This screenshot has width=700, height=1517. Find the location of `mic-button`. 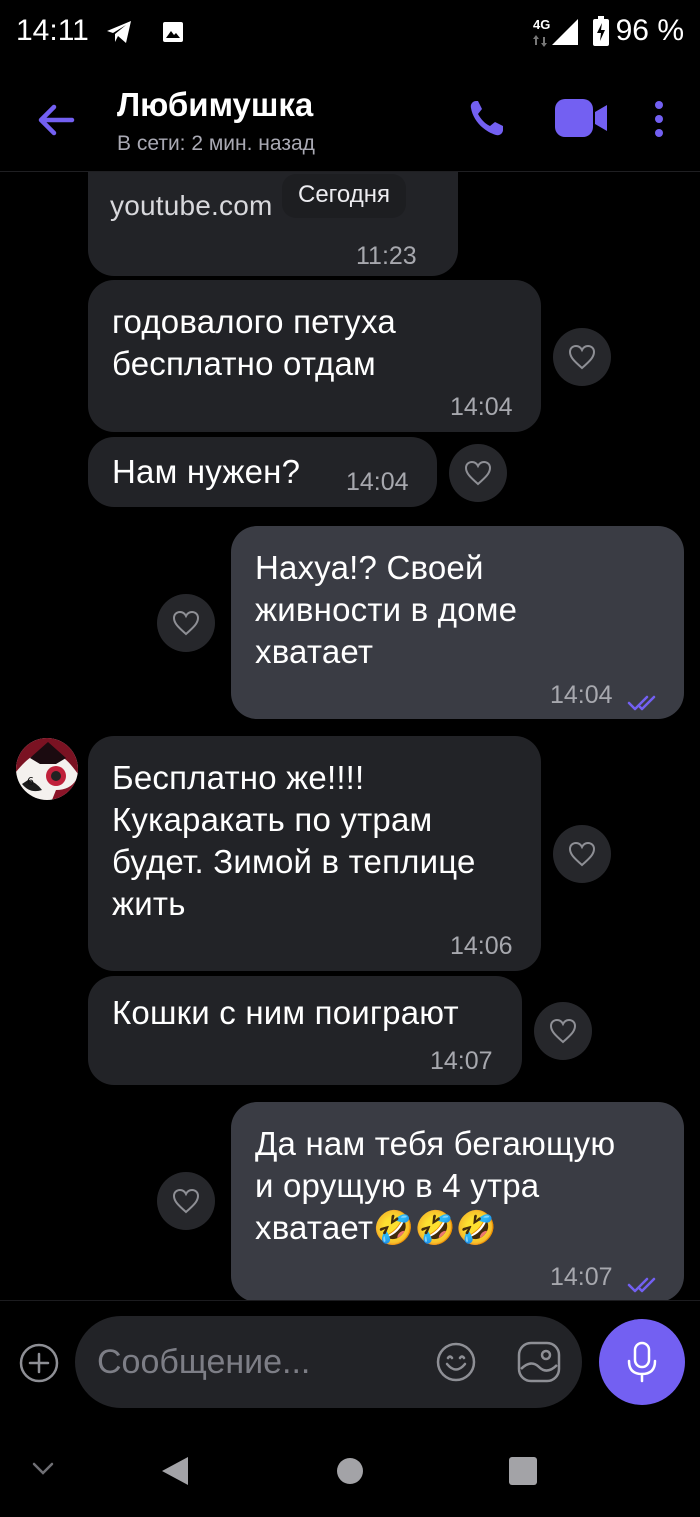

mic-button is located at coordinates (642, 1362).